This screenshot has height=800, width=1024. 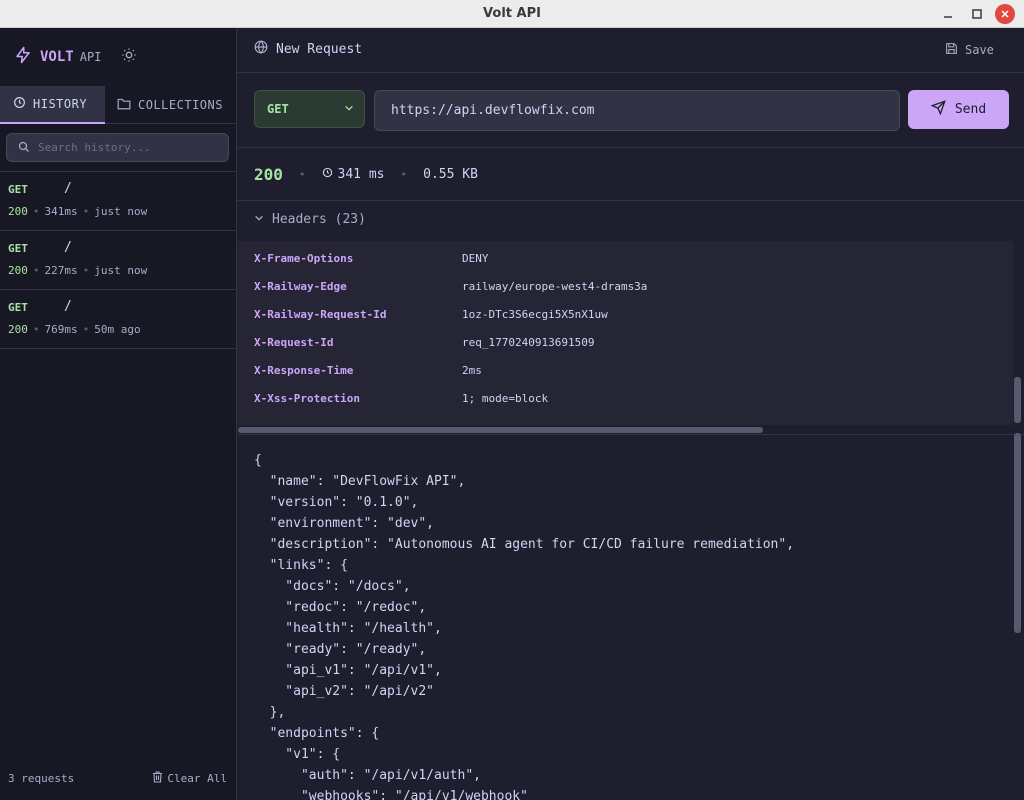 I want to click on history-duration: 341ms, so click(x=61, y=211).